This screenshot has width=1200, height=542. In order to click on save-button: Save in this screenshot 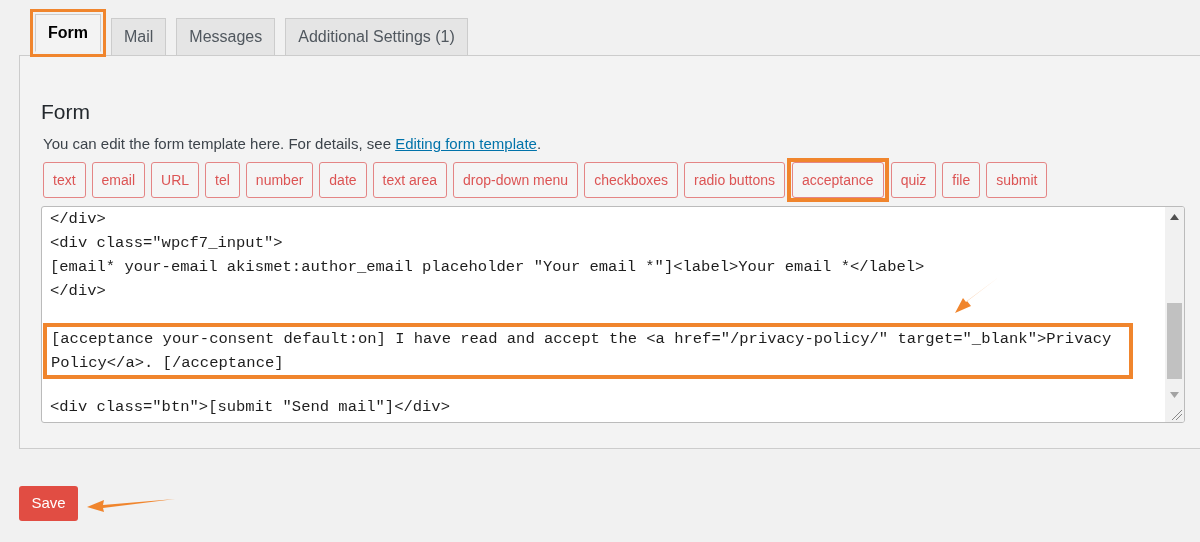, I will do `click(48, 503)`.